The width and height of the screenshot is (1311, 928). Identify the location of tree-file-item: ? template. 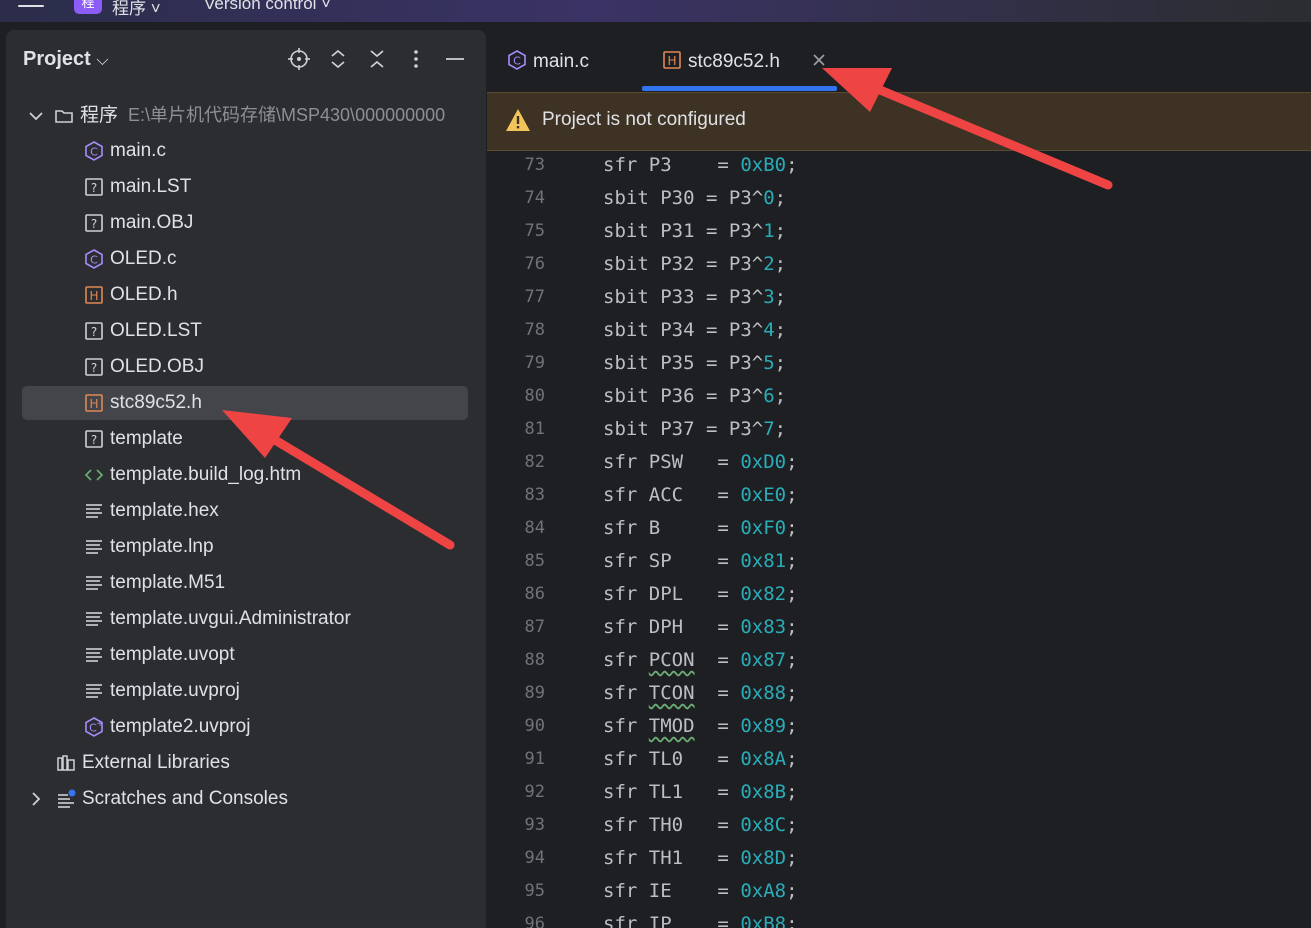
(133, 439).